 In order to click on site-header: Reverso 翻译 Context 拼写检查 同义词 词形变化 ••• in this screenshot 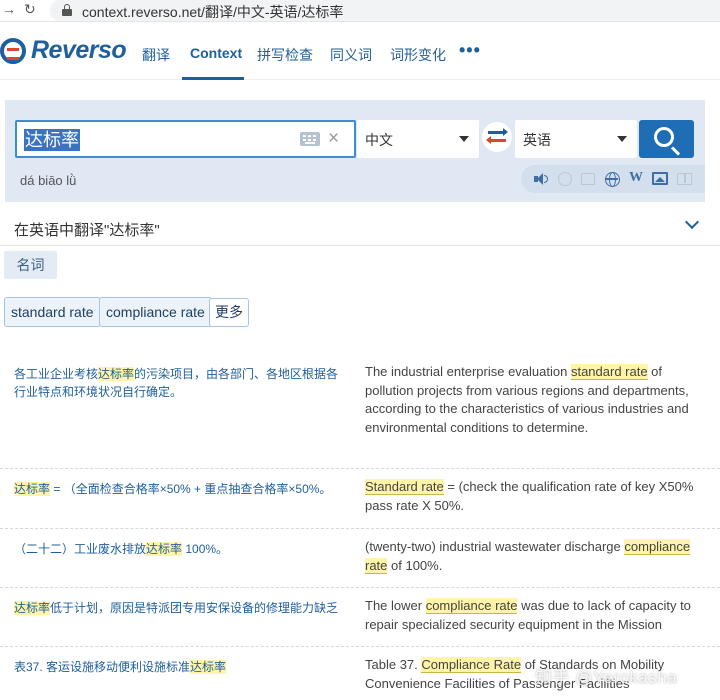, I will do `click(360, 51)`.